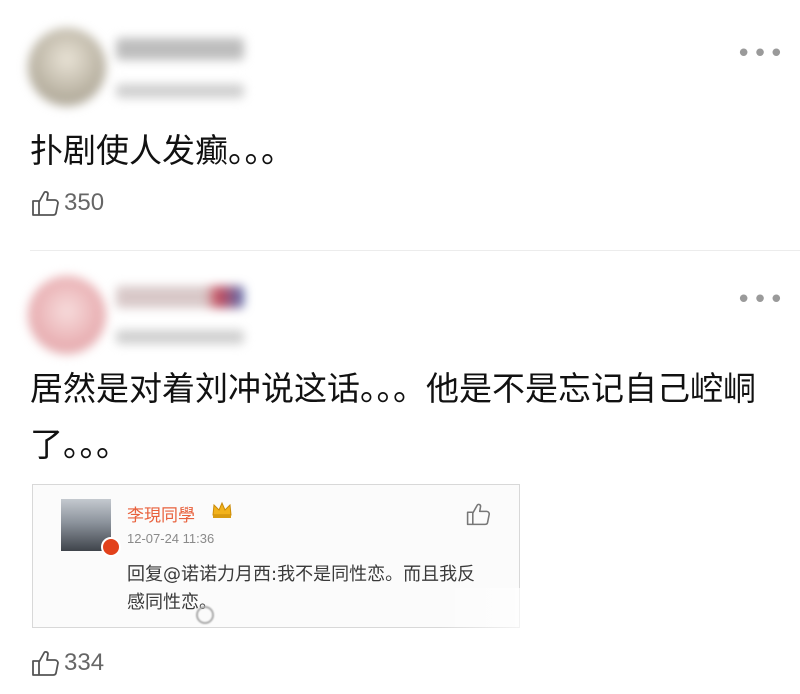  What do you see at coordinates (415, 250) in the screenshot?
I see `divider` at bounding box center [415, 250].